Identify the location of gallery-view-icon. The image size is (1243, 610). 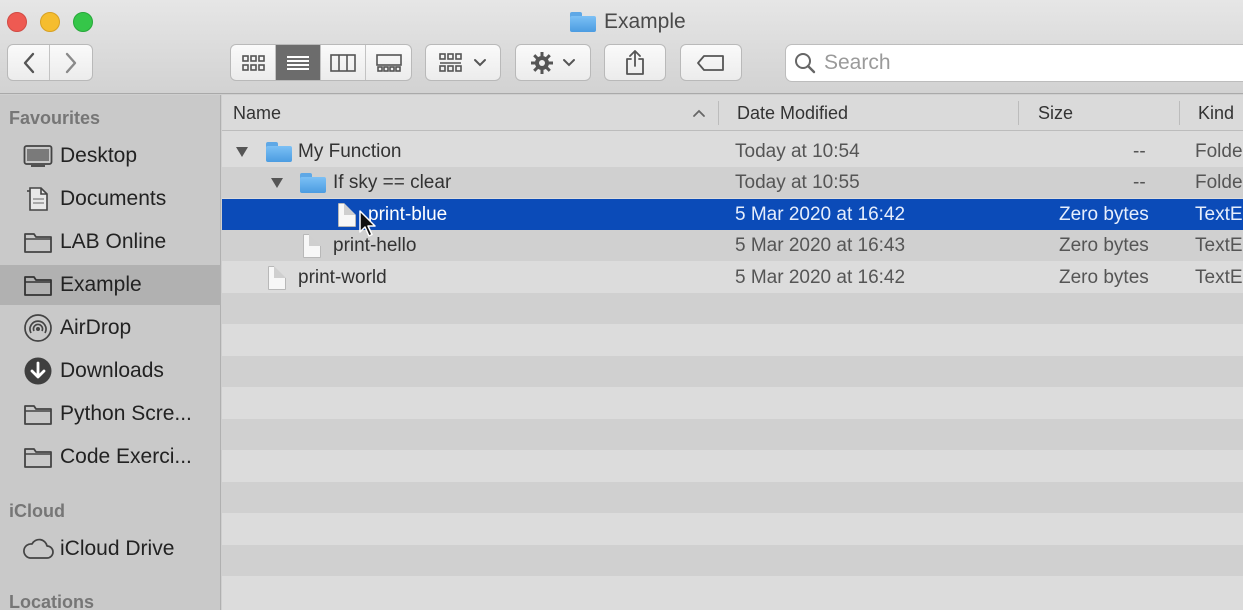
(388, 62).